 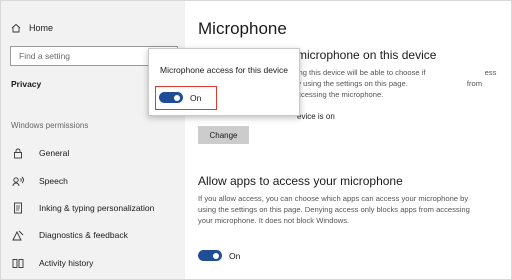 What do you see at coordinates (235, 255) in the screenshot?
I see `apps-access-toggle-label: On` at bounding box center [235, 255].